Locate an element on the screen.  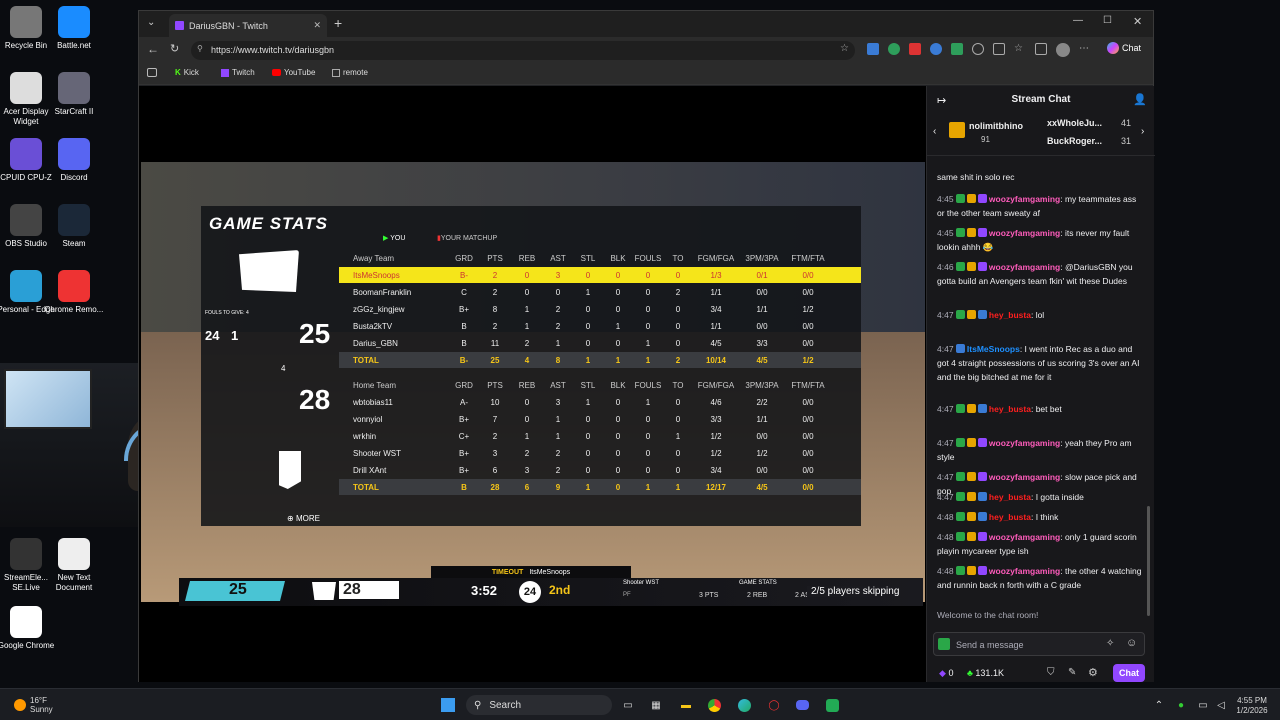
back-icon: ← is located at coordinates (153, 49).